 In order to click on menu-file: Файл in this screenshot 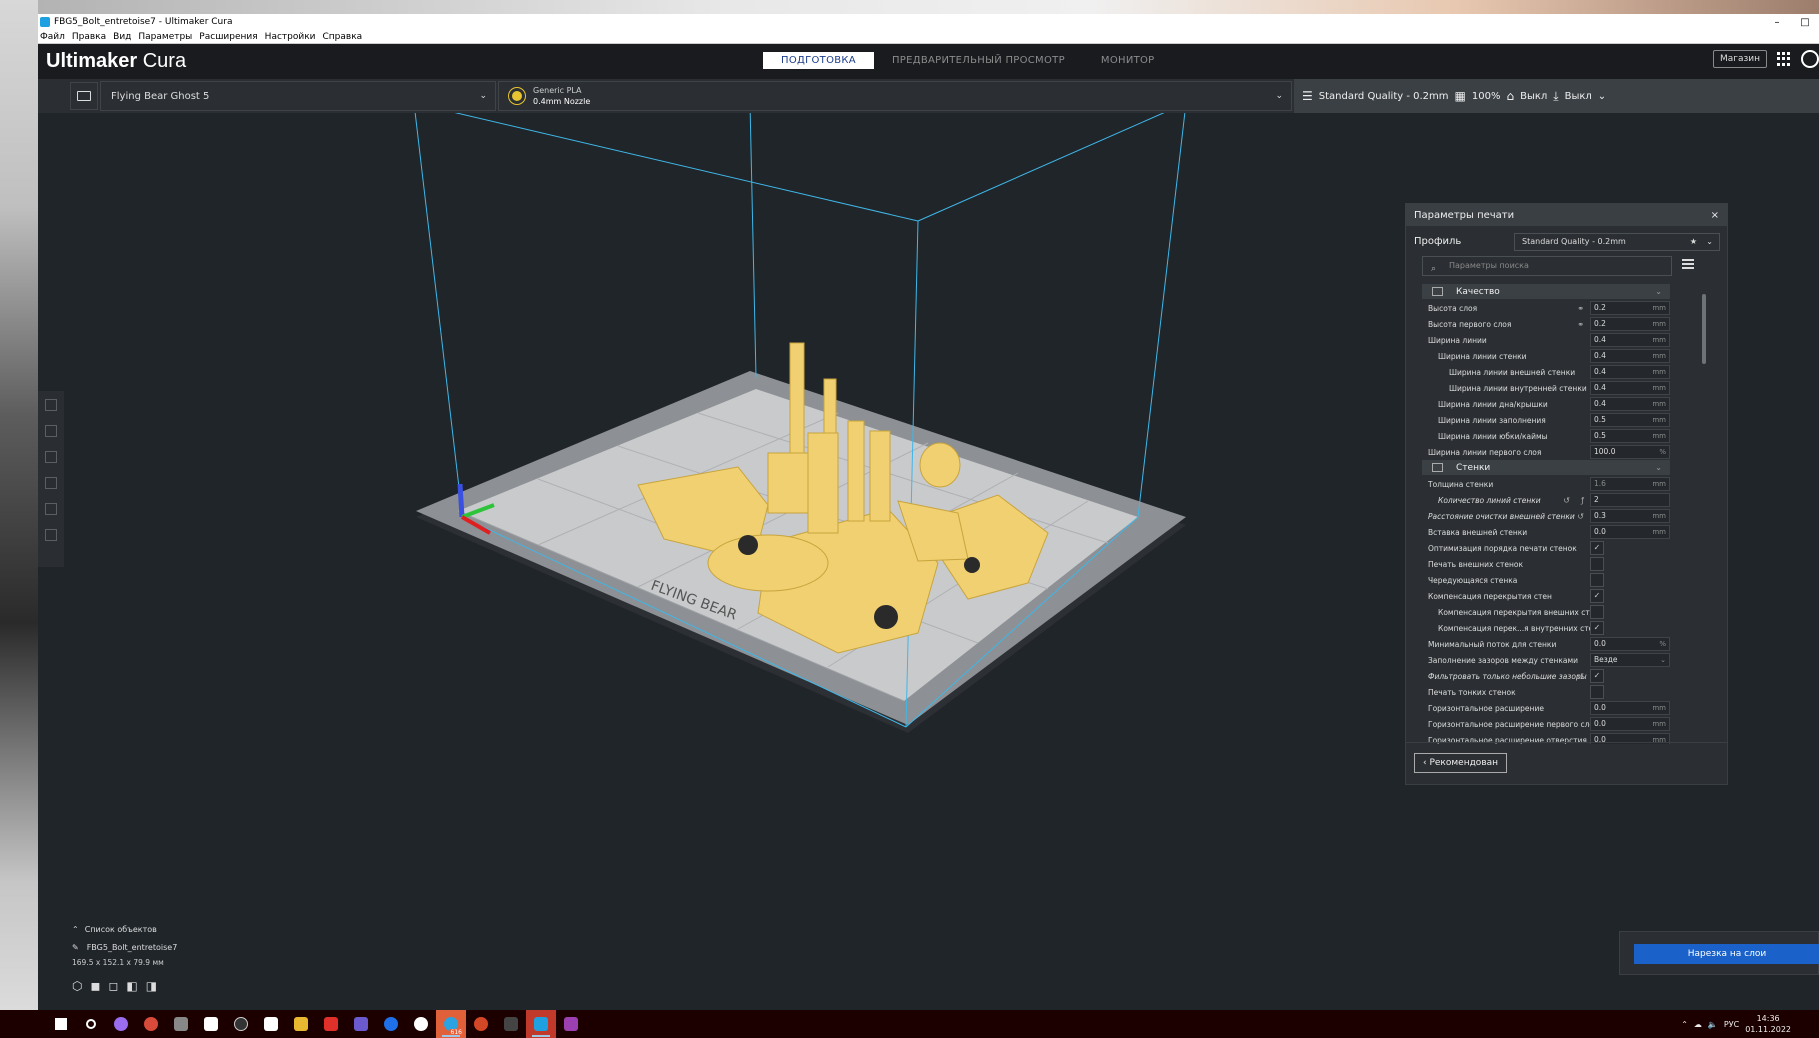, I will do `click(52, 37)`.